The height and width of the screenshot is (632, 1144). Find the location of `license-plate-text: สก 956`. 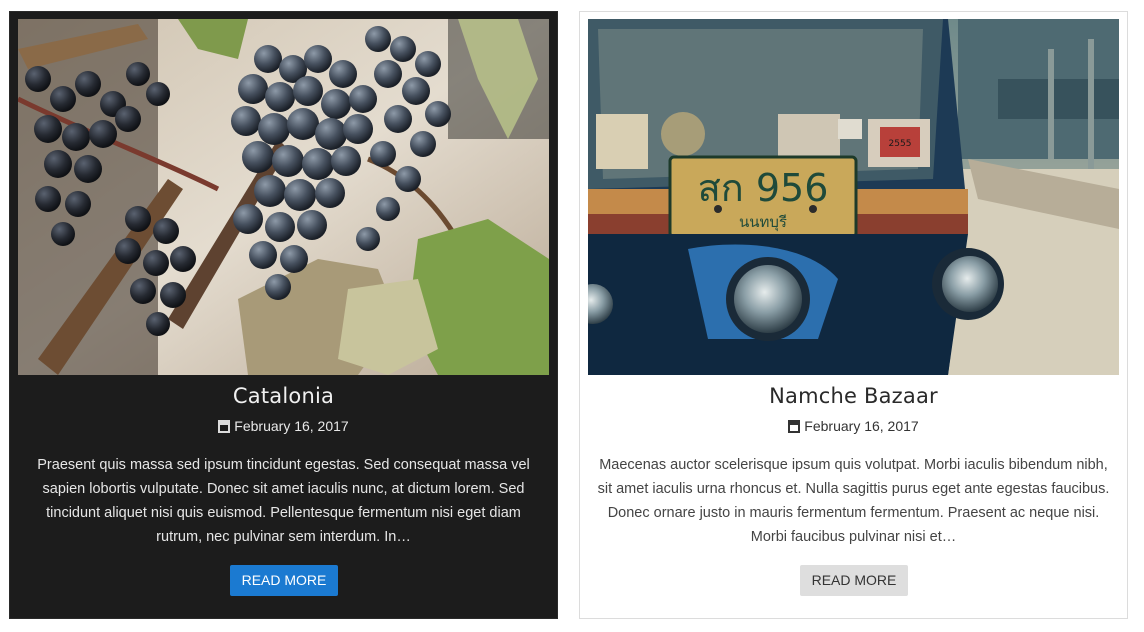

license-plate-text: สก 956 is located at coordinates (763, 188).